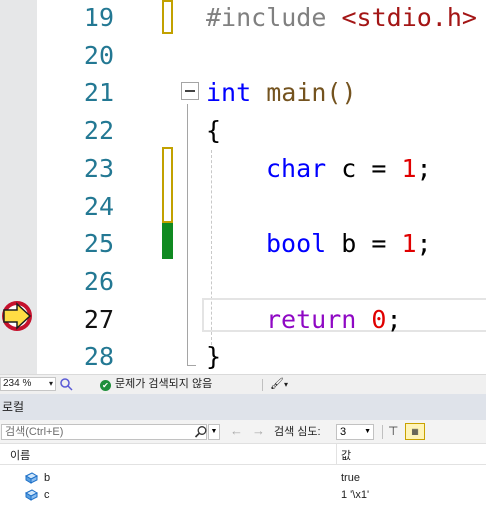 This screenshot has width=486, height=507. I want to click on pin-icon: ⊤, so click(393, 431).